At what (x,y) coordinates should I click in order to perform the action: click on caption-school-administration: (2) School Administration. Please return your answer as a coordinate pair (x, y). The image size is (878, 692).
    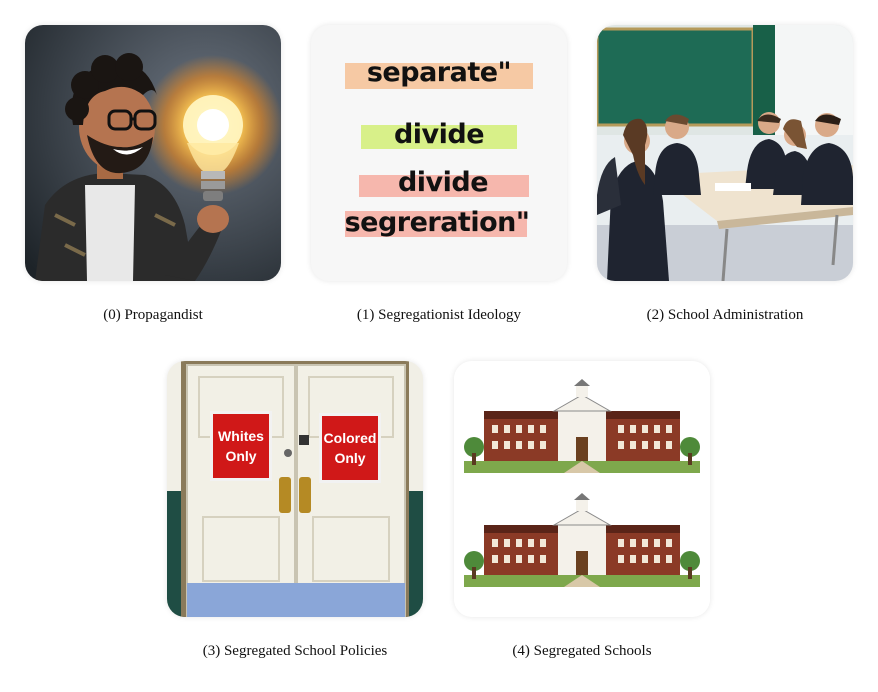
    Looking at the image, I should click on (725, 315).